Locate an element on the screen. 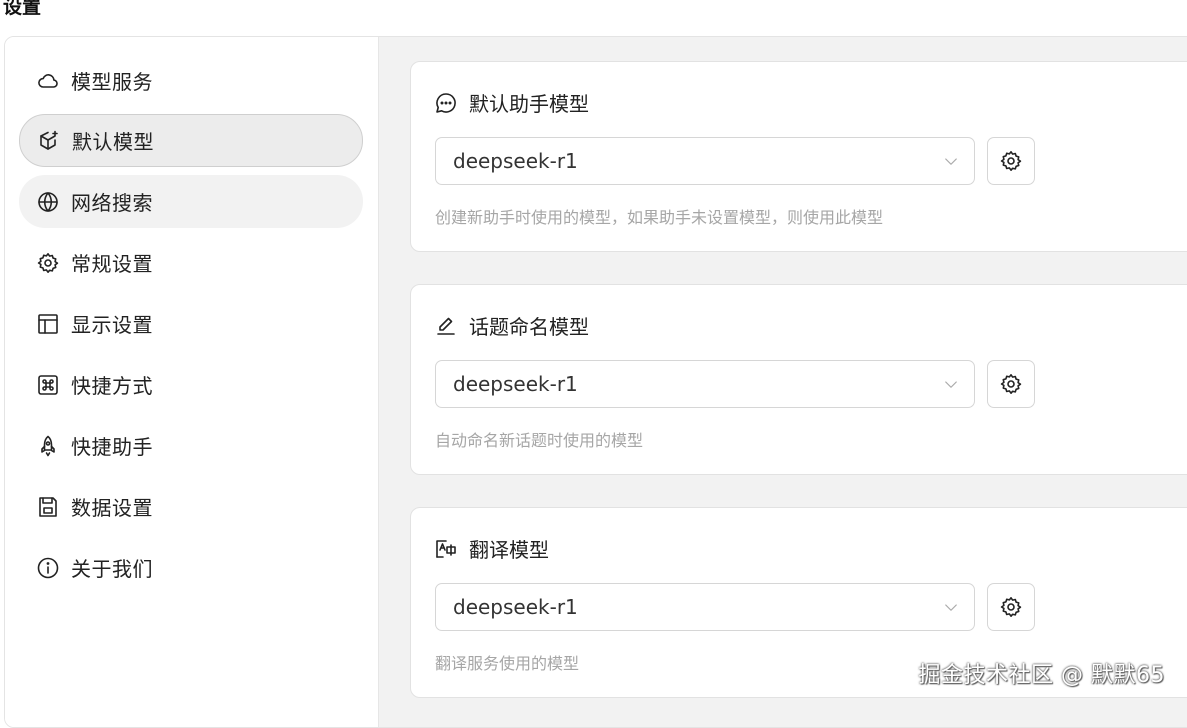 The image size is (1187, 728). card-description: 创建新助手时使用的模型，如果助手未设置模型，则使用此模型 is located at coordinates (659, 216).